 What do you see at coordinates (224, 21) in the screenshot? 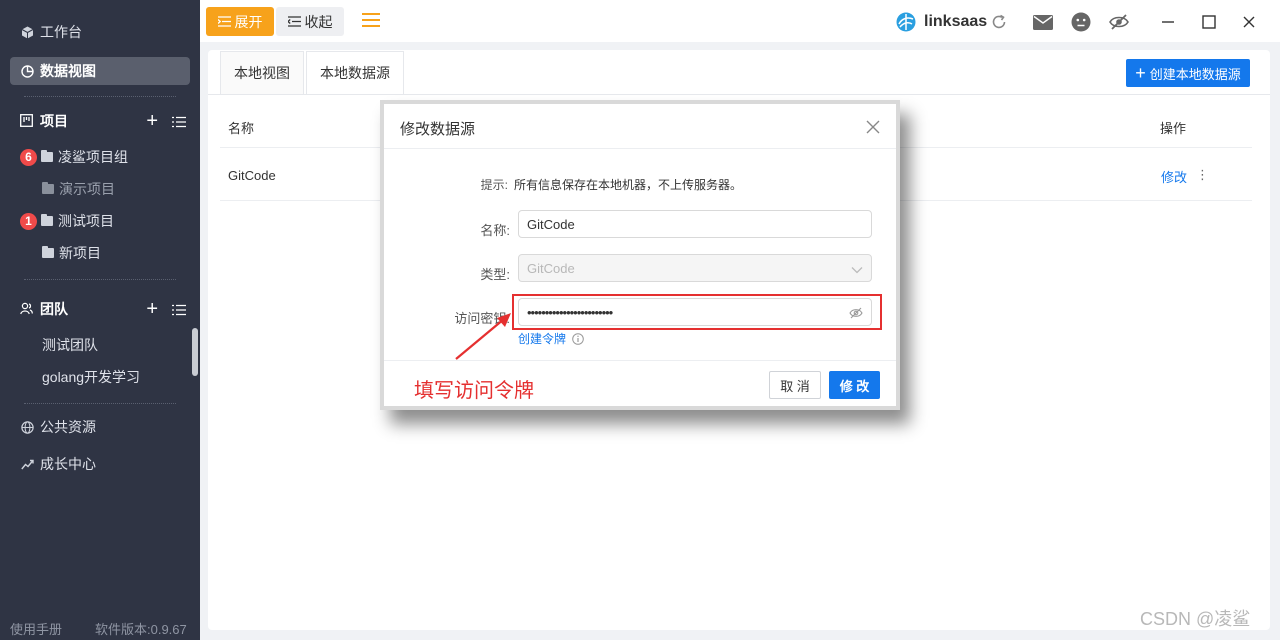
I see `expand-icon` at bounding box center [224, 21].